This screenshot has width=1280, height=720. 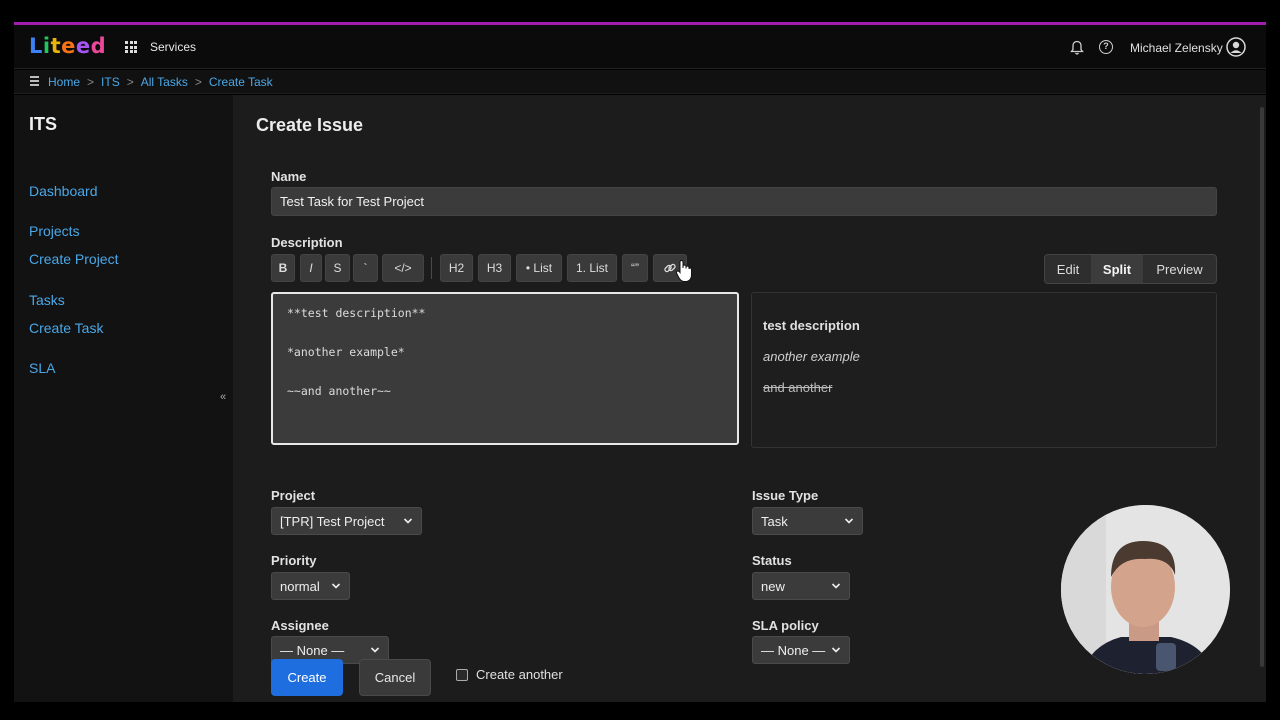 I want to click on status-select-value: new, so click(x=773, y=586).